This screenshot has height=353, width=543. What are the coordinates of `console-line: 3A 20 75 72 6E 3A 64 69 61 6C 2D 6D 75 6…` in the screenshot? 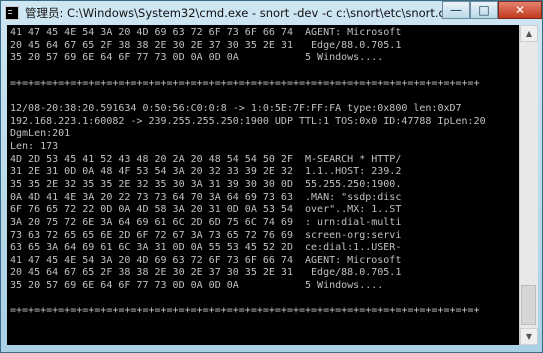 It's located at (206, 222).